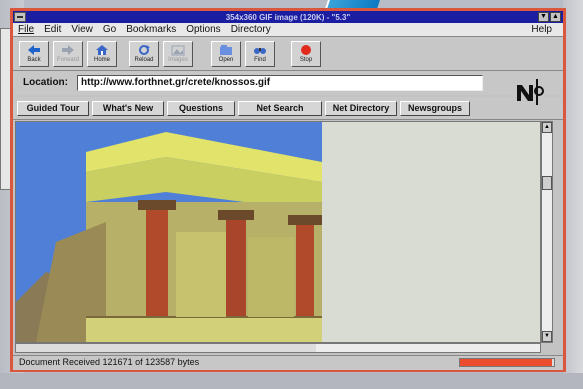  What do you see at coordinates (306, 60) in the screenshot?
I see `stop-label: Stop` at bounding box center [306, 60].